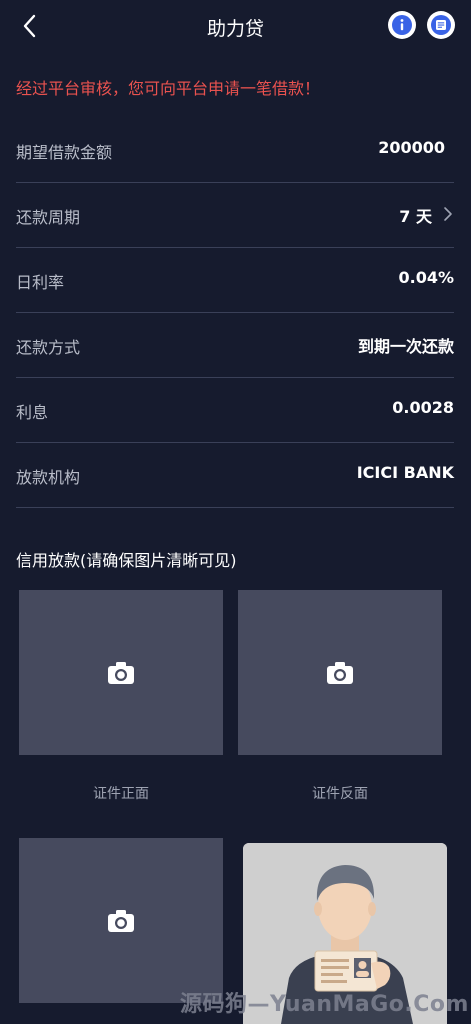  What do you see at coordinates (324, 1004) in the screenshot?
I see `watermark-text: 源码狗—YuanMaGo.Com` at bounding box center [324, 1004].